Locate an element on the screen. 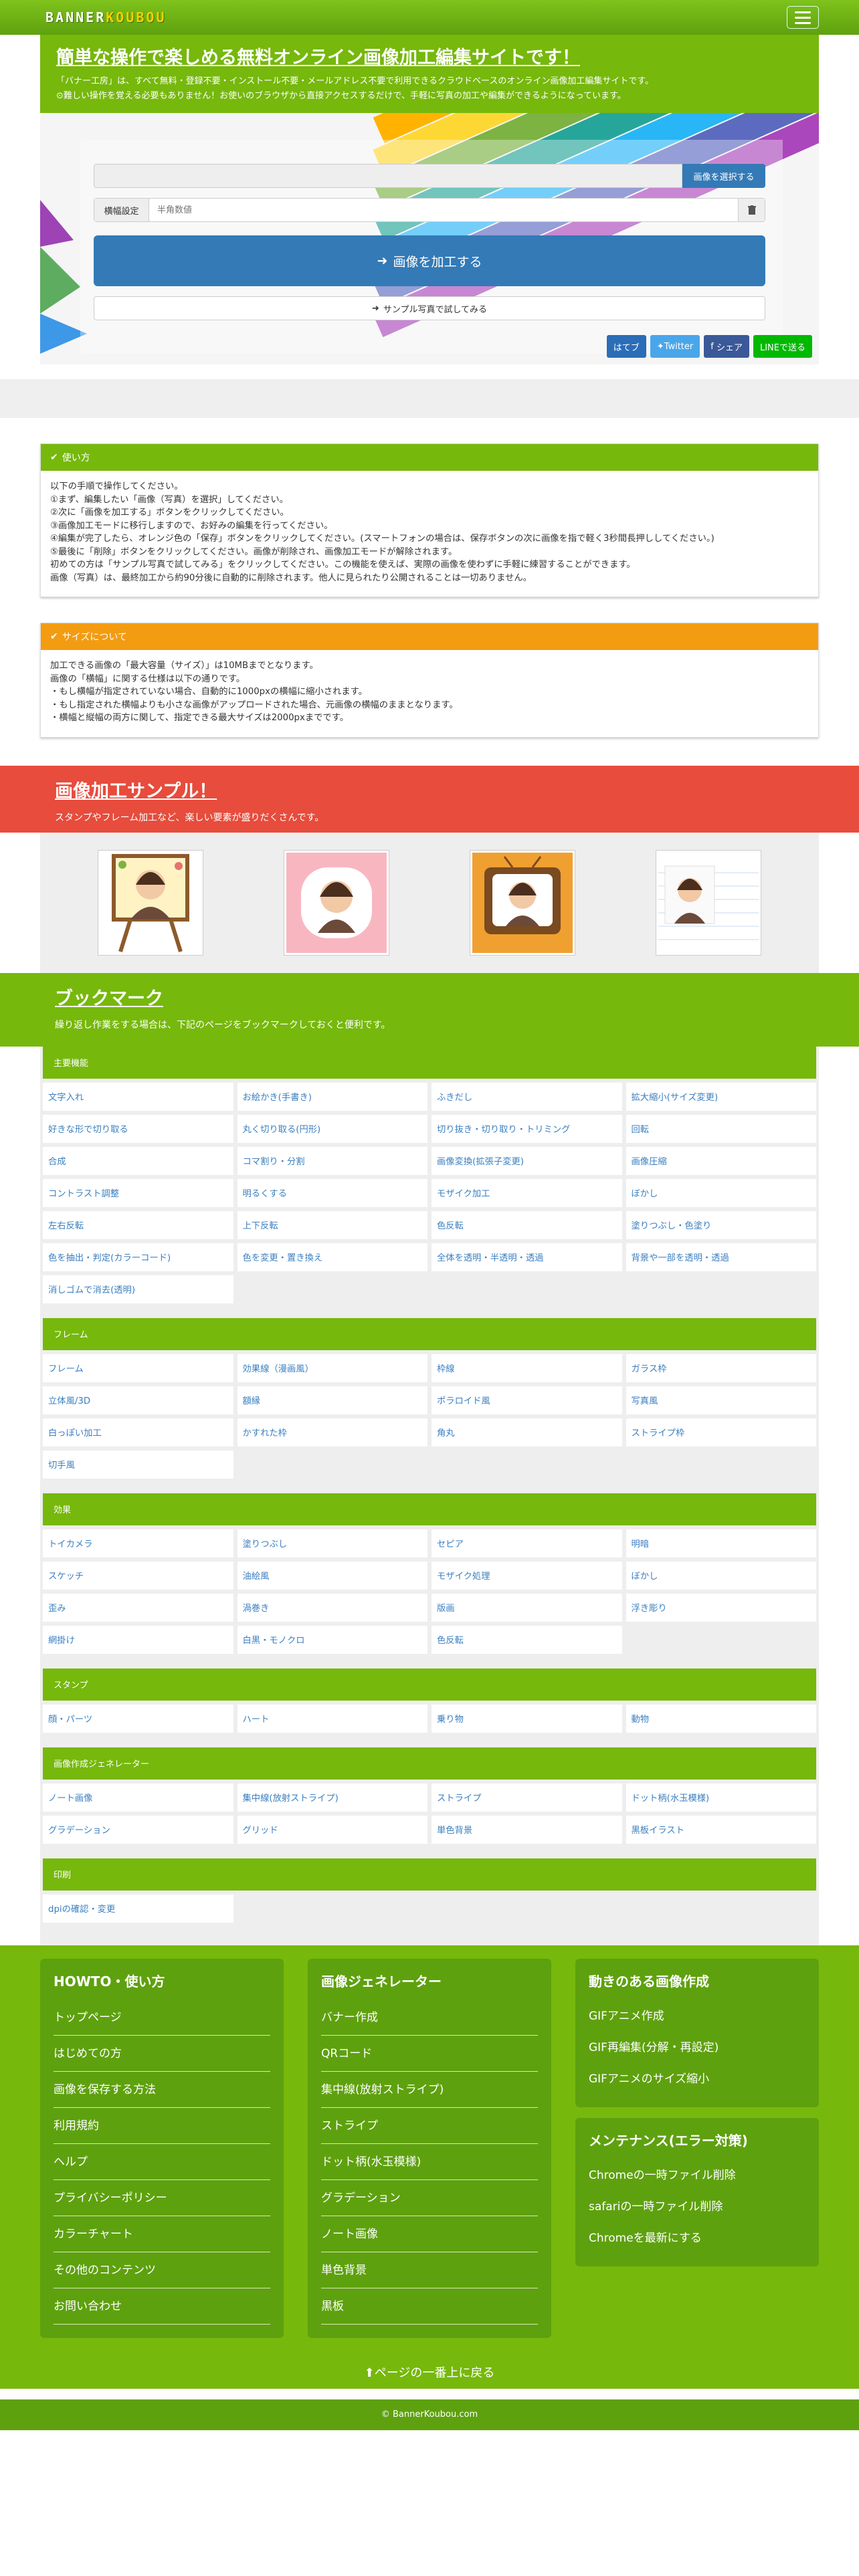  footer-link: お問い合わせ is located at coordinates (162, 2306).